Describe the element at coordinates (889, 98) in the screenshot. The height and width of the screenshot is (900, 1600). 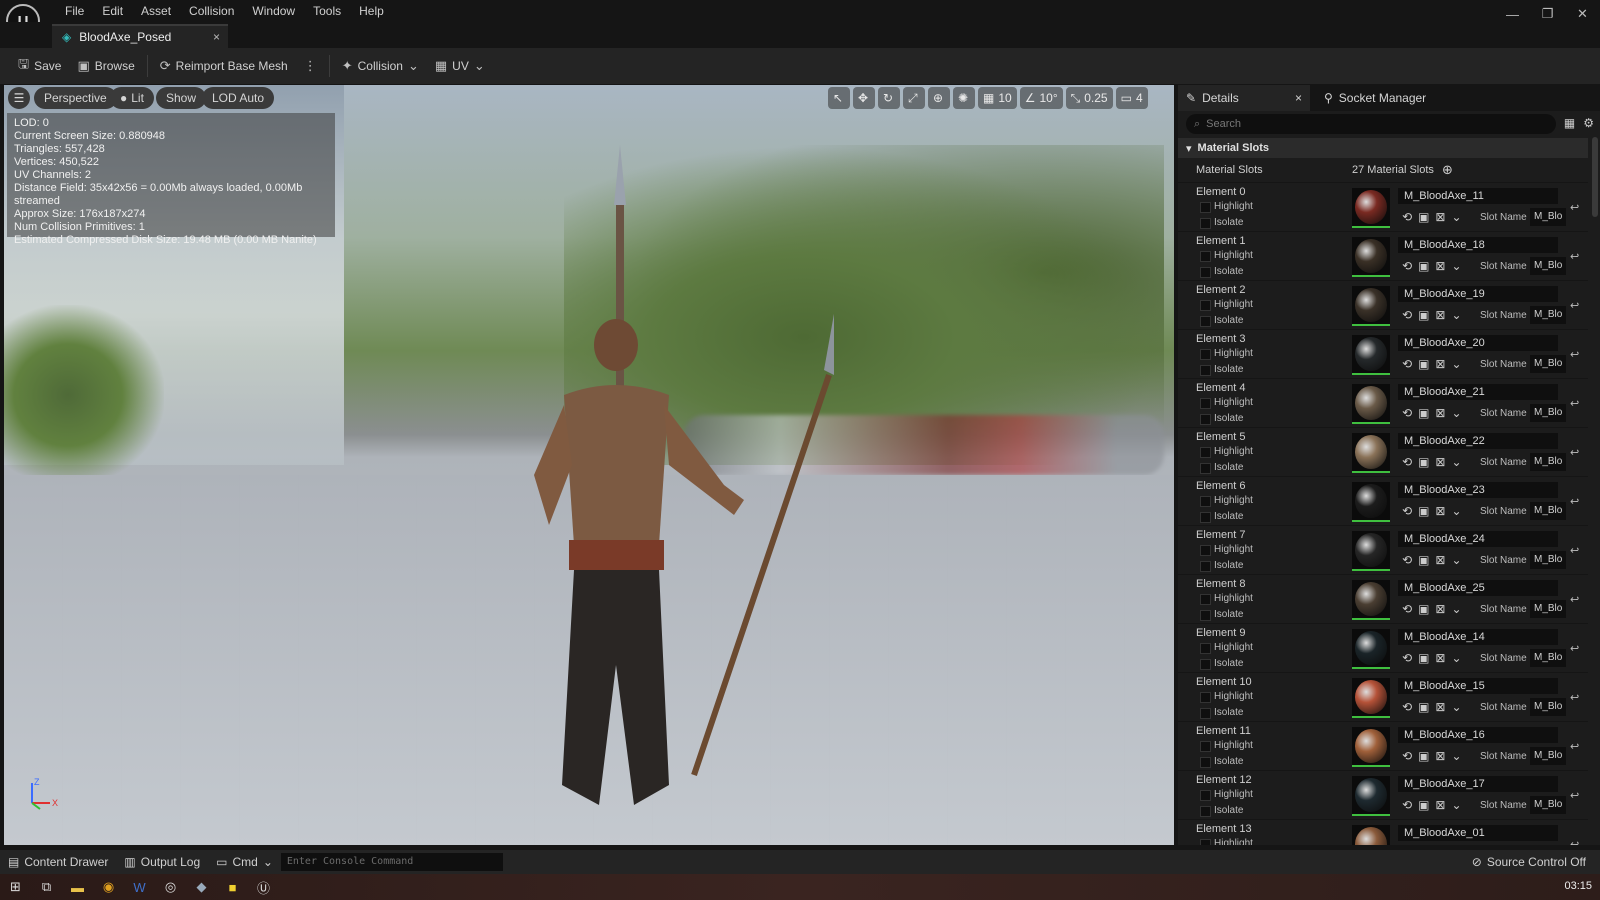
I see `rotate-tool-icon: ↻` at that location.